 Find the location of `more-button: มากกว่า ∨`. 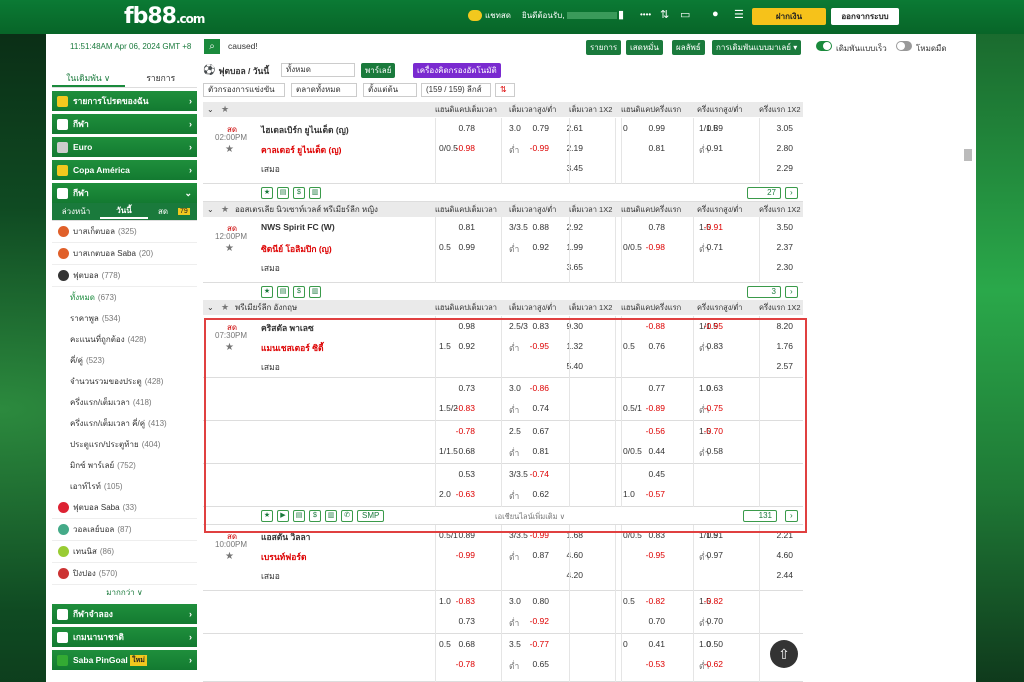

more-button: มากกว่า ∨ is located at coordinates (124, 593).